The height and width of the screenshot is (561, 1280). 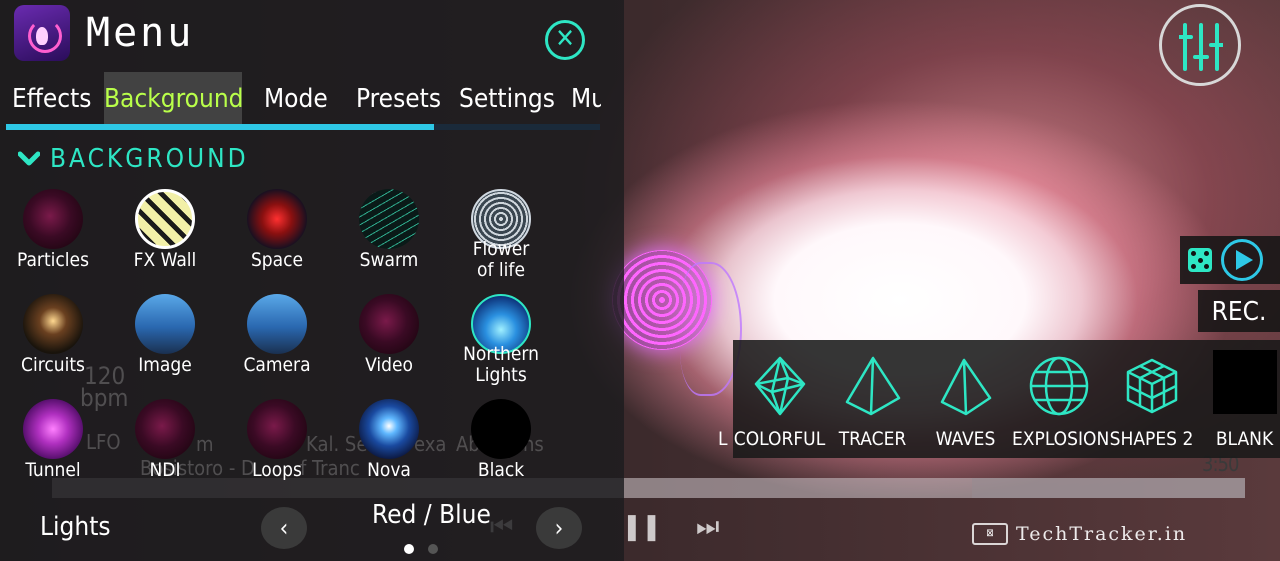 What do you see at coordinates (165, 219) in the screenshot?
I see `fx-wall-thumbnail` at bounding box center [165, 219].